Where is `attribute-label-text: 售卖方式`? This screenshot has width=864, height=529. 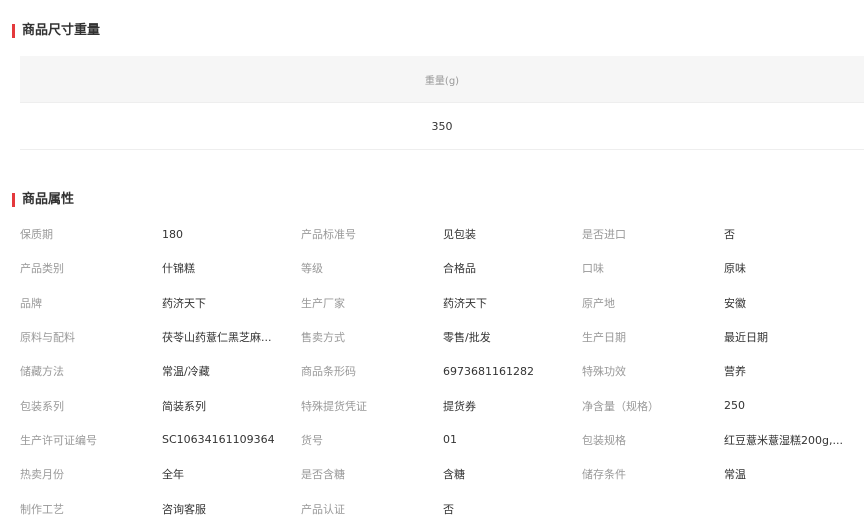
attribute-label-text: 售卖方式 is located at coordinates (323, 338).